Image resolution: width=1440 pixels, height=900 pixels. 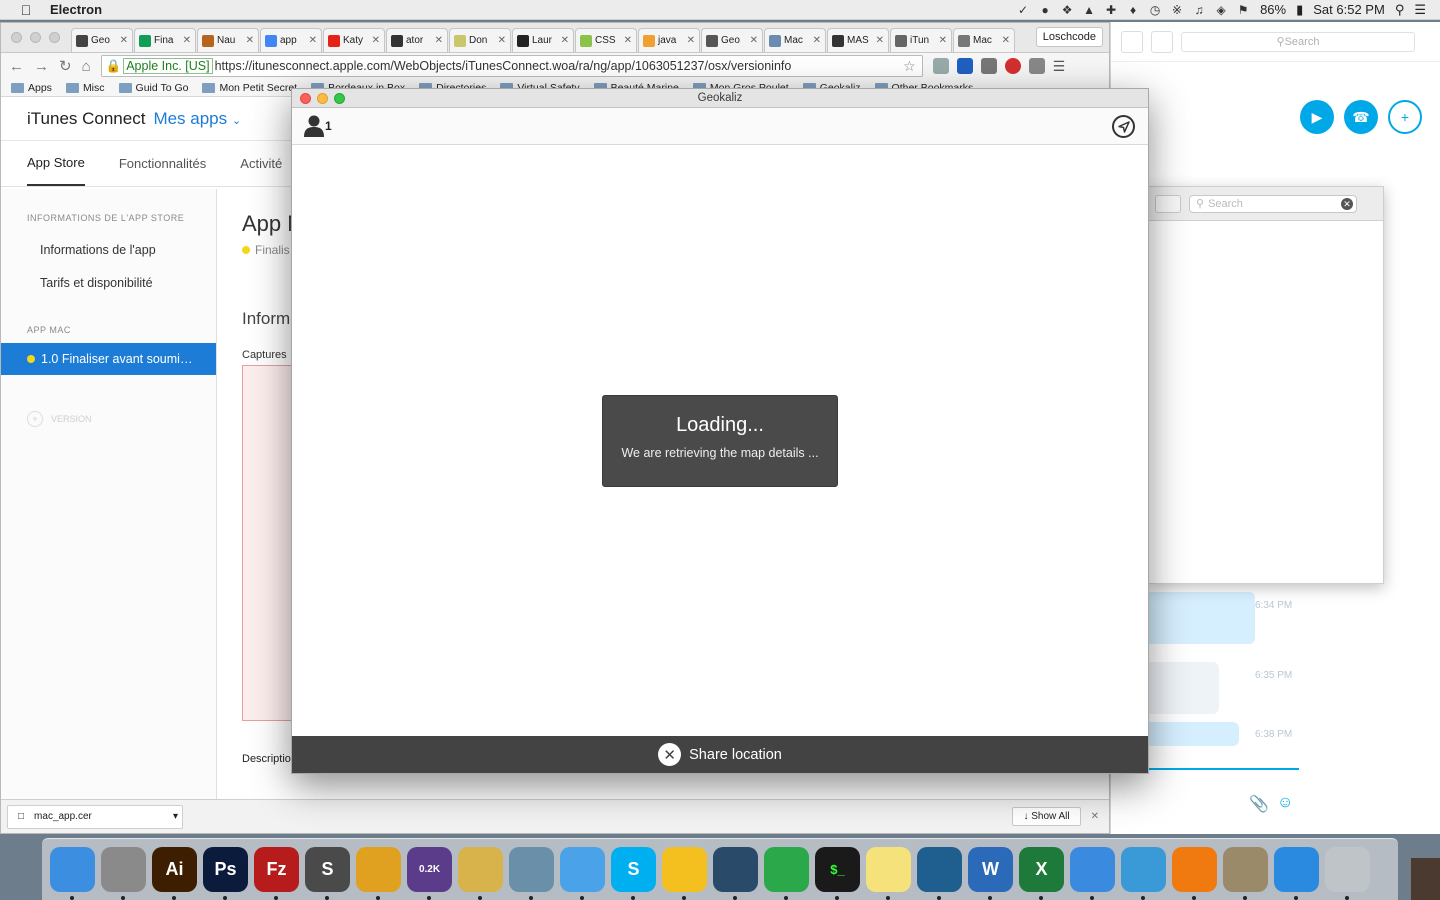 I want to click on browser-tab: iTun ✕, so click(x=921, y=40).